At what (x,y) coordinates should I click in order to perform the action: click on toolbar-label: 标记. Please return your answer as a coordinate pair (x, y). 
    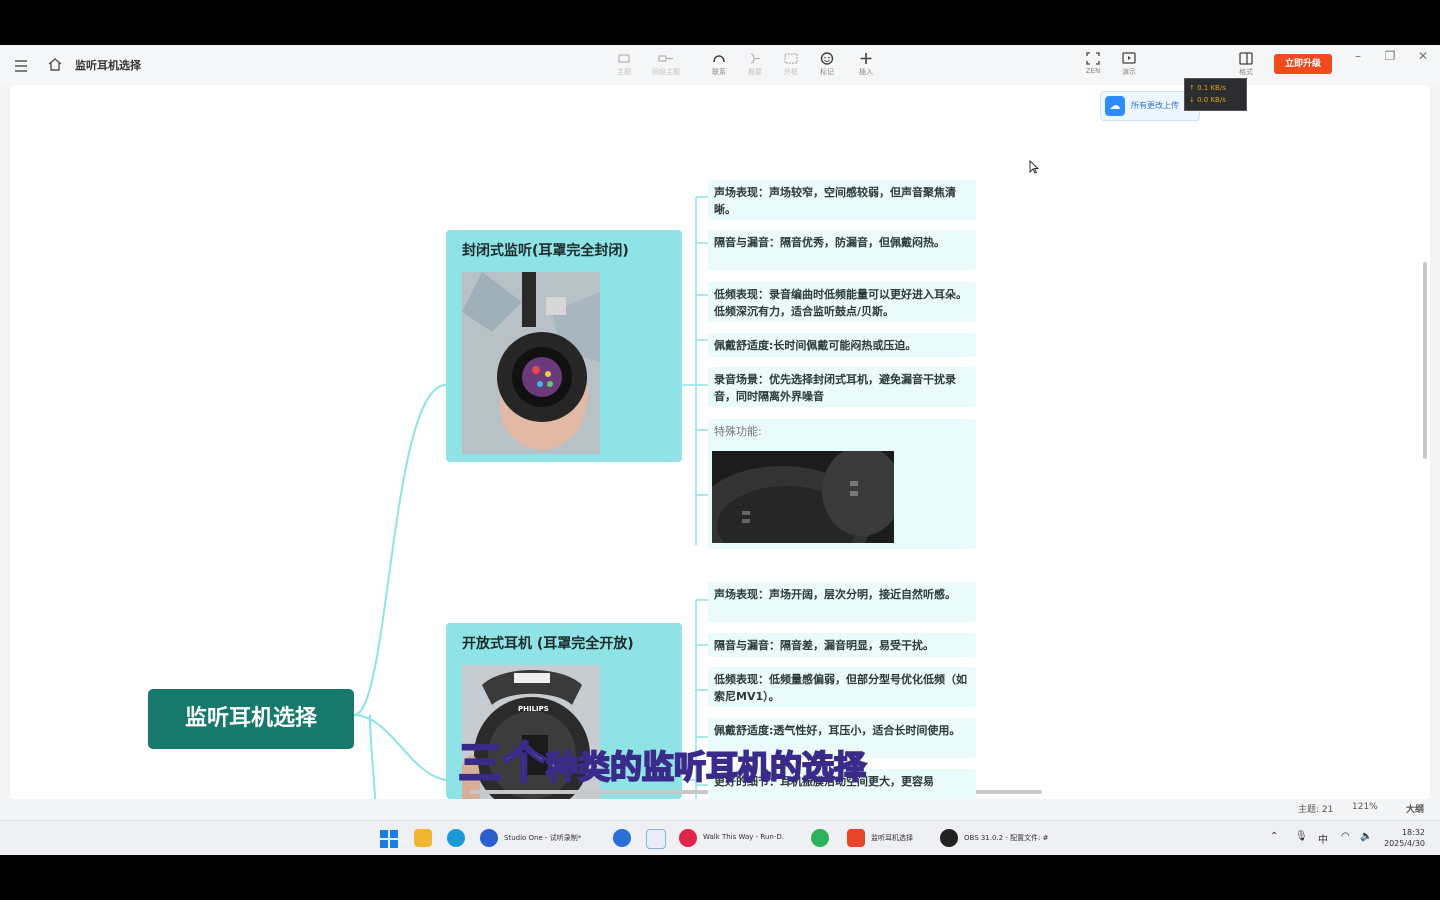
    Looking at the image, I should click on (827, 72).